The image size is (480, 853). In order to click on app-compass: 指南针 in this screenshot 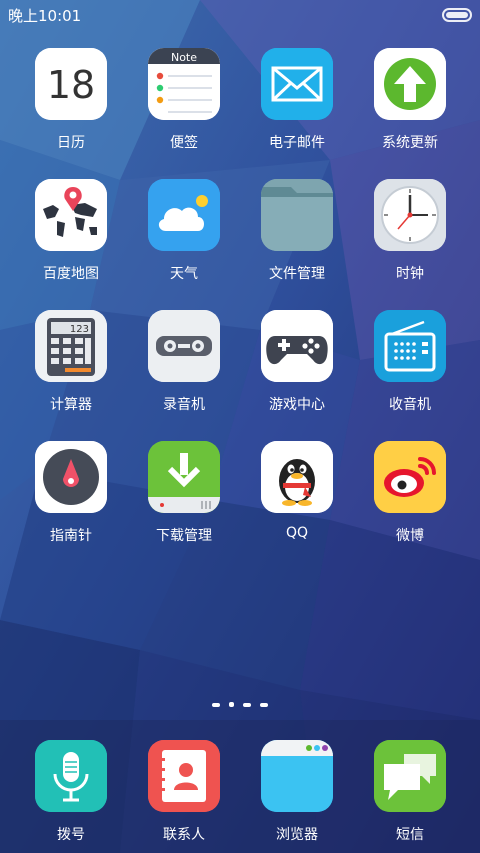, I will do `click(71, 493)`.